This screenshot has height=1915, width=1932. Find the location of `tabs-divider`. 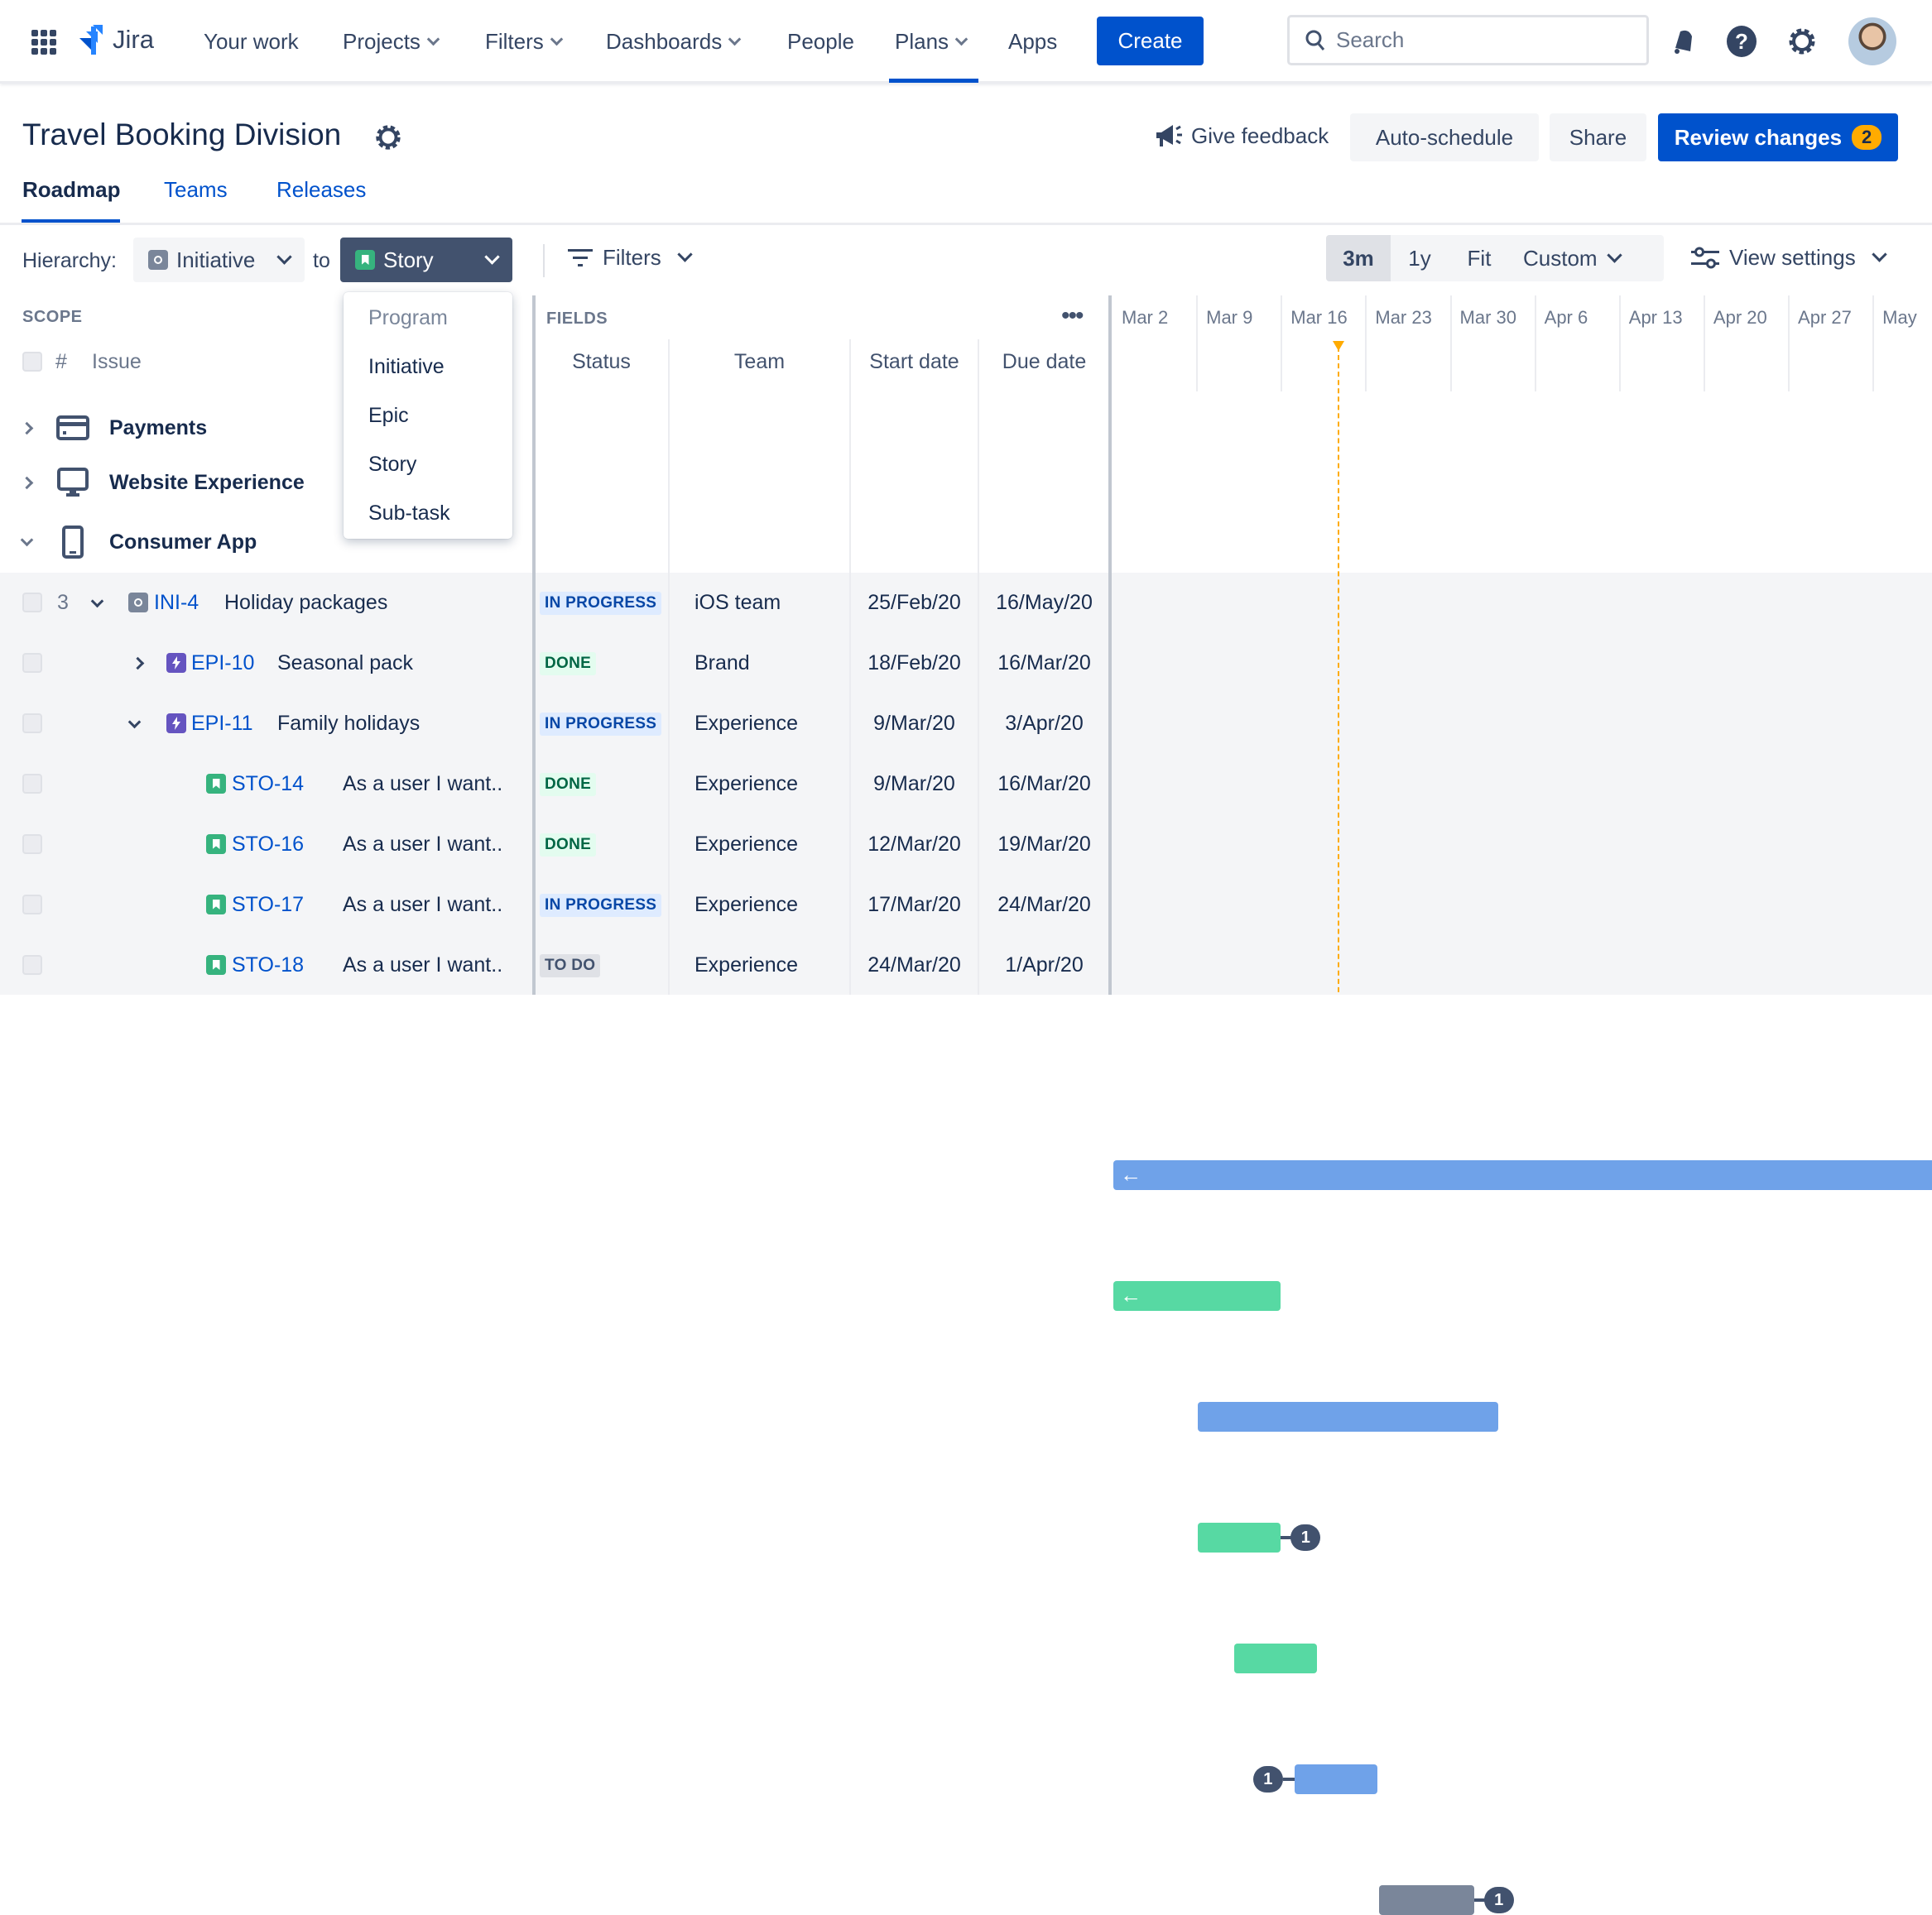

tabs-divider is located at coordinates (966, 224).